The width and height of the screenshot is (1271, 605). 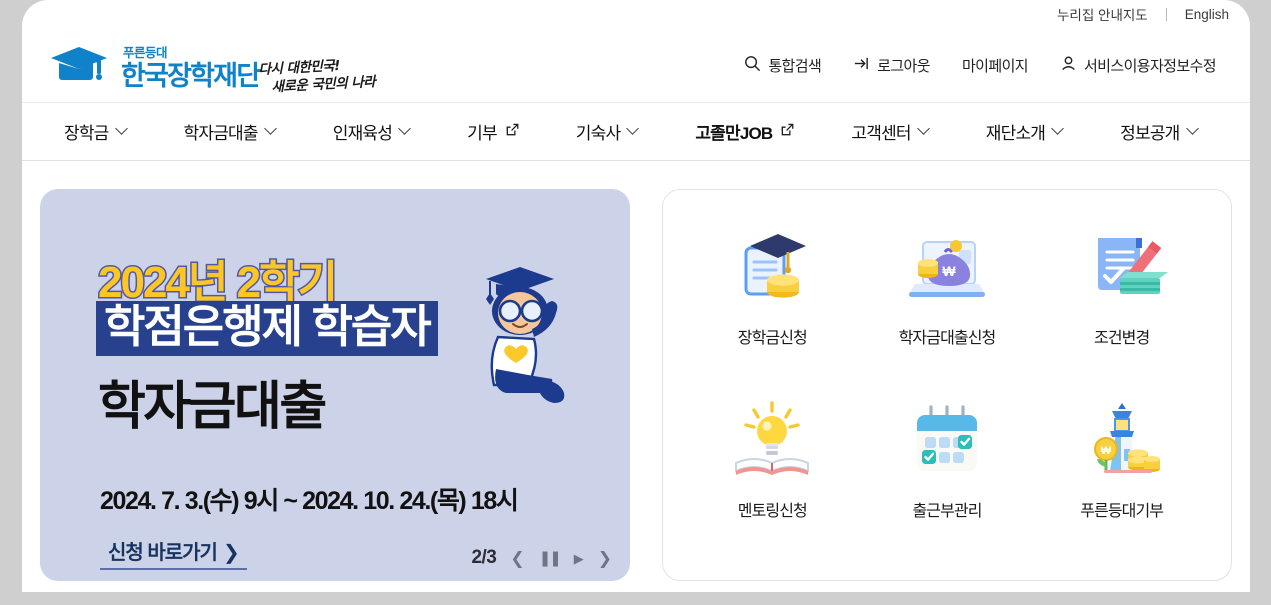 What do you see at coordinates (734, 133) in the screenshot?
I see `nav-label: 고졸만JOB` at bounding box center [734, 133].